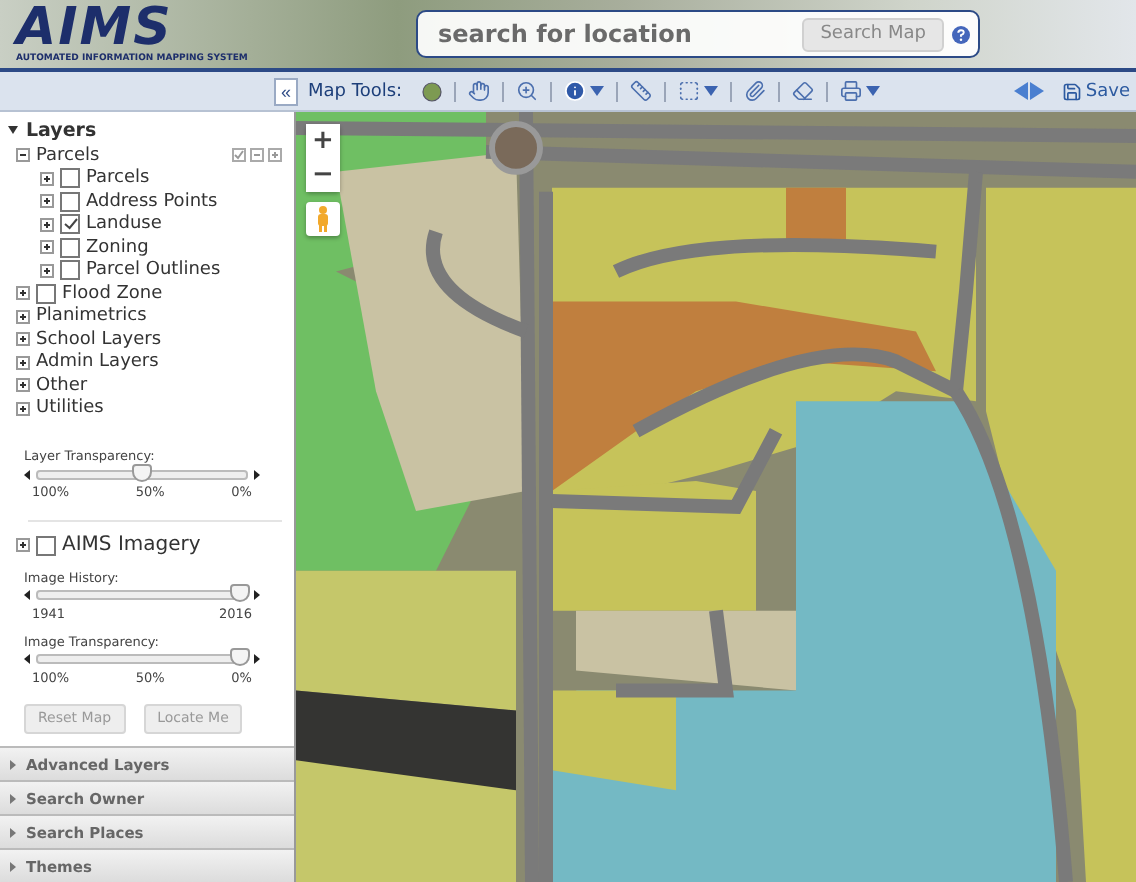  Describe the element at coordinates (117, 247) in the screenshot. I see `layer-label: Zoning` at that location.